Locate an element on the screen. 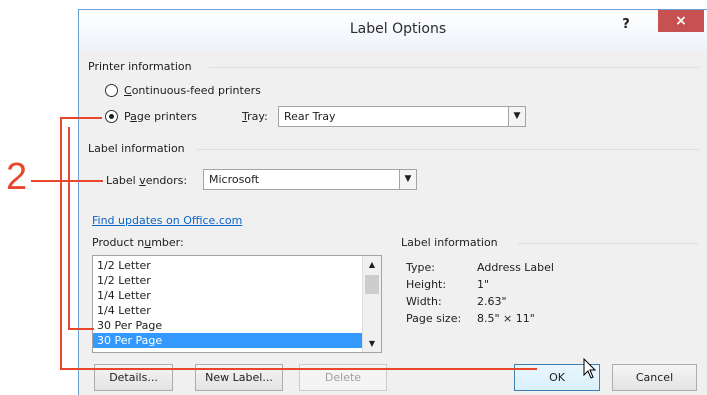  vendor-value: Microsoft is located at coordinates (234, 179).